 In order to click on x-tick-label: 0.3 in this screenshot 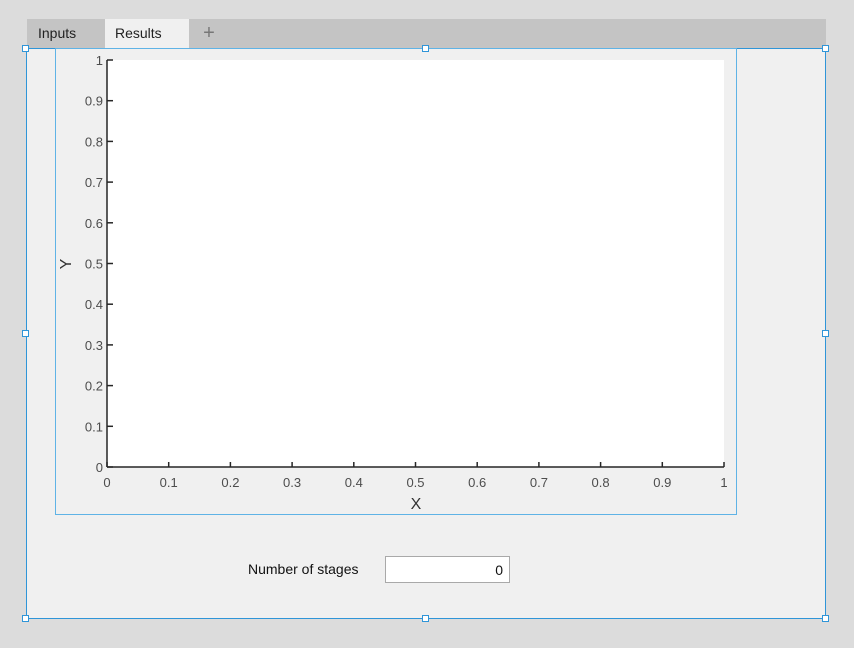, I will do `click(292, 482)`.